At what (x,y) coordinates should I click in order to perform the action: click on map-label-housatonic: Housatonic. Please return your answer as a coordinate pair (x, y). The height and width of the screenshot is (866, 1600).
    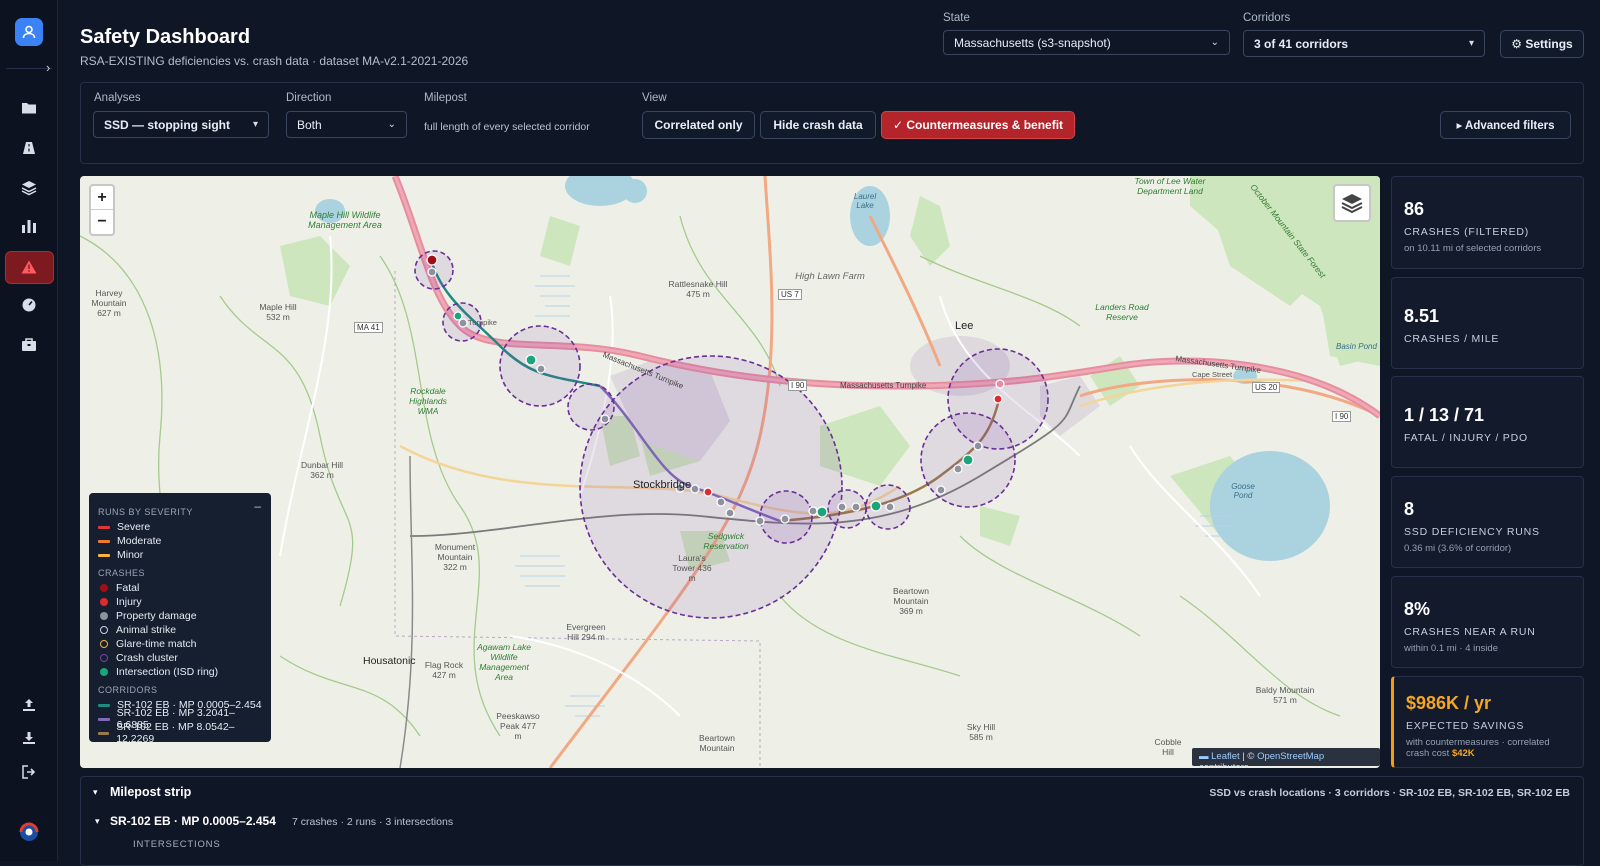
    Looking at the image, I should click on (389, 661).